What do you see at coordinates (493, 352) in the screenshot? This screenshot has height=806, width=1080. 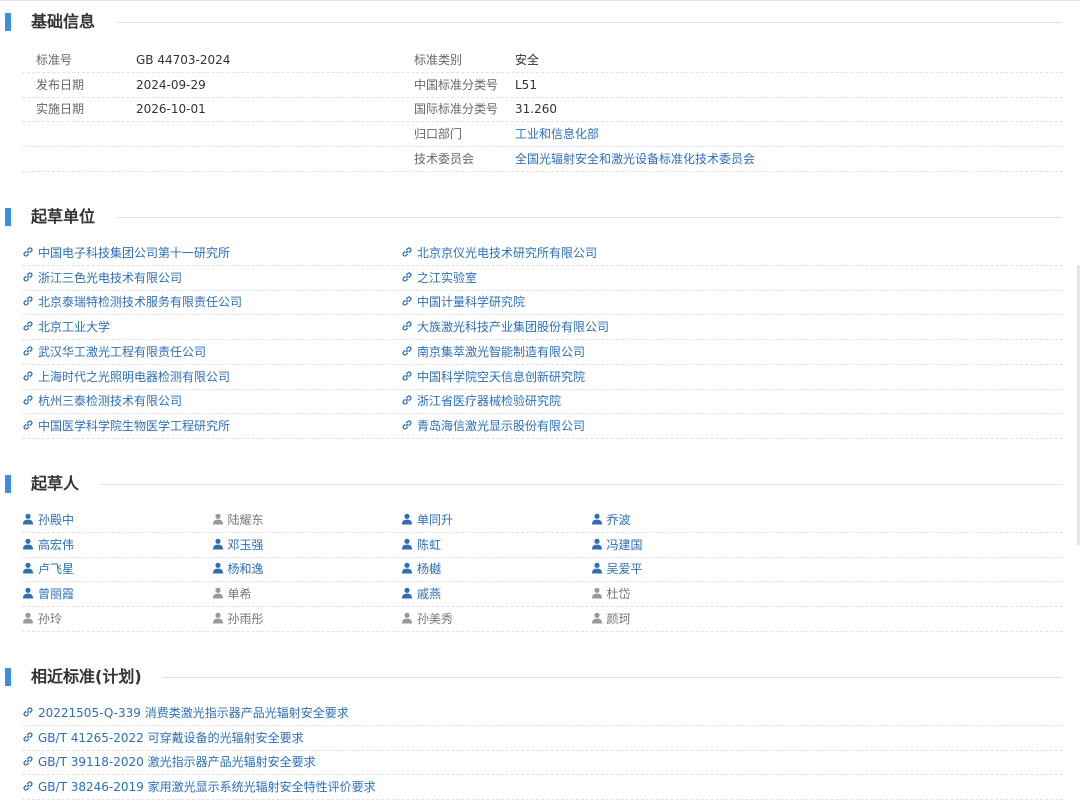 I see `drafting-unit-link: 南京集萃激光智能制造有限公司` at bounding box center [493, 352].